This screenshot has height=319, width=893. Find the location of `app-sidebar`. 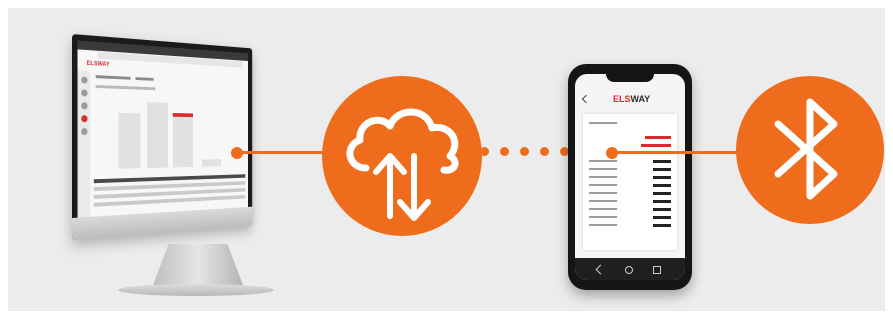

app-sidebar is located at coordinates (84, 144).